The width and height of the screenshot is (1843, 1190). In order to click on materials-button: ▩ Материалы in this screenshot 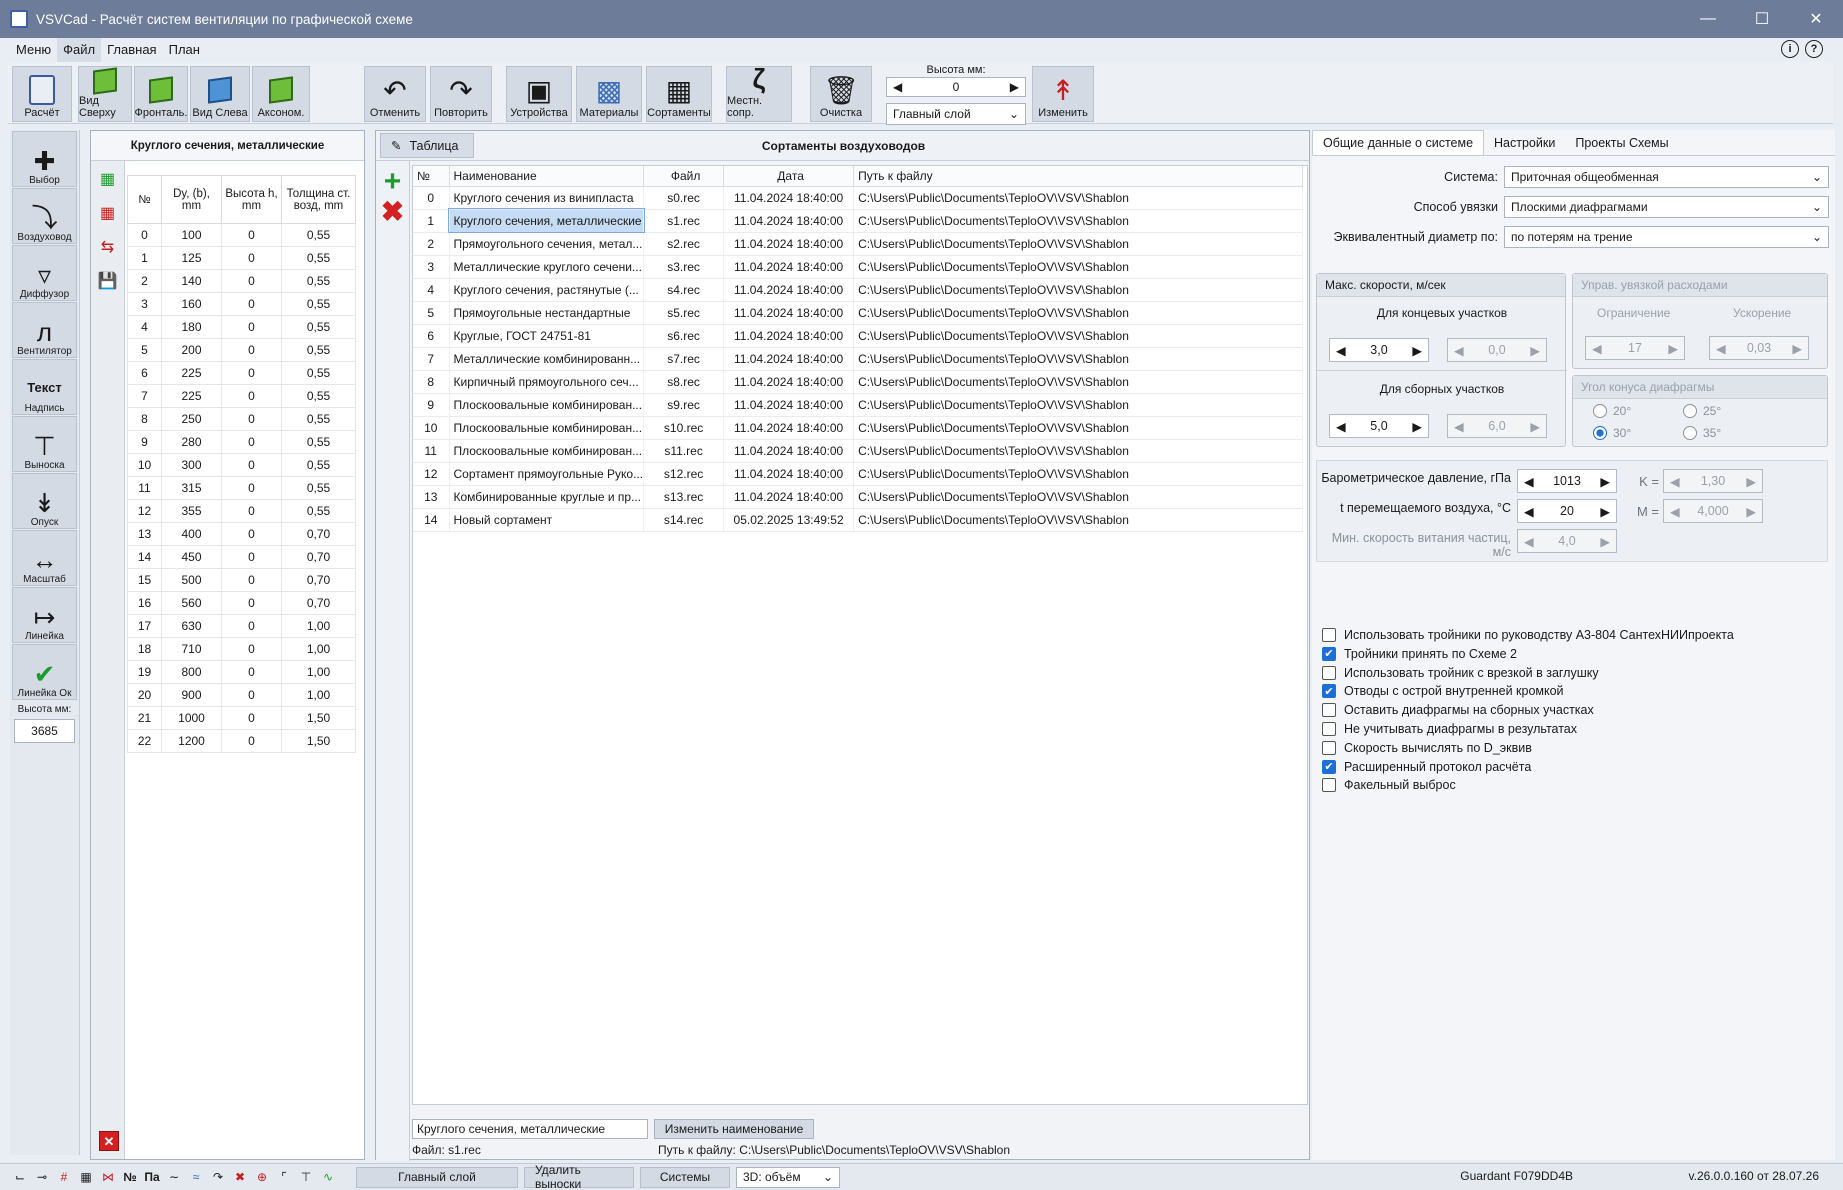, I will do `click(609, 94)`.